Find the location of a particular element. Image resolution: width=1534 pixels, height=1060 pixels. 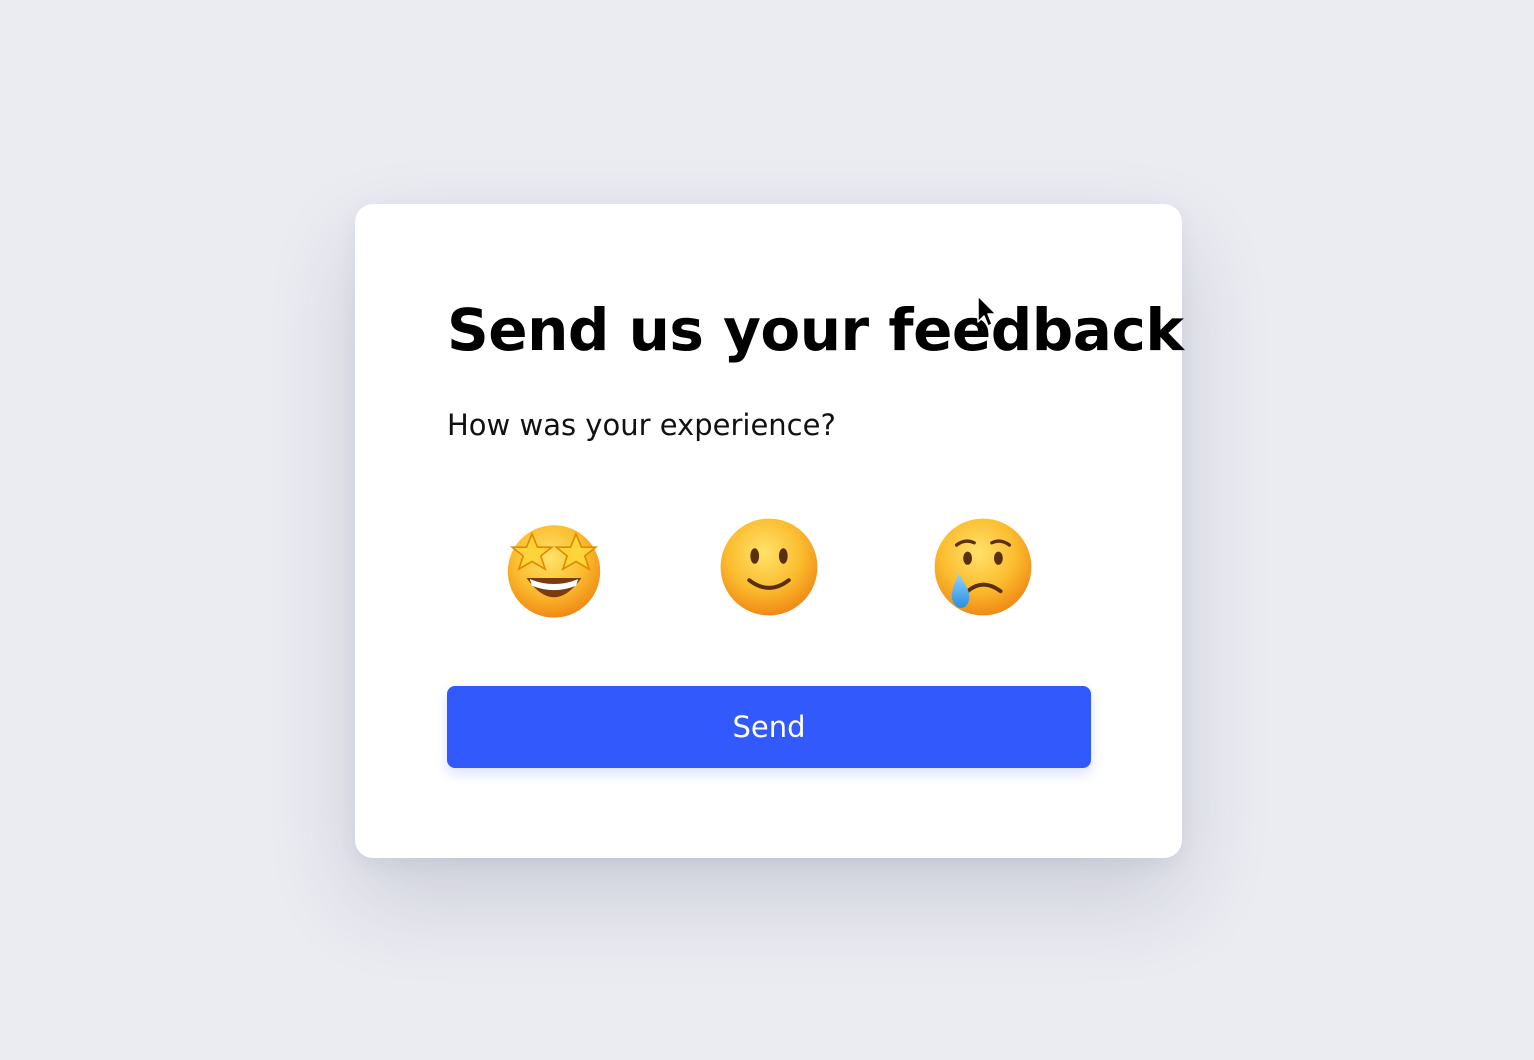

rating-option-okay is located at coordinates (769, 567).